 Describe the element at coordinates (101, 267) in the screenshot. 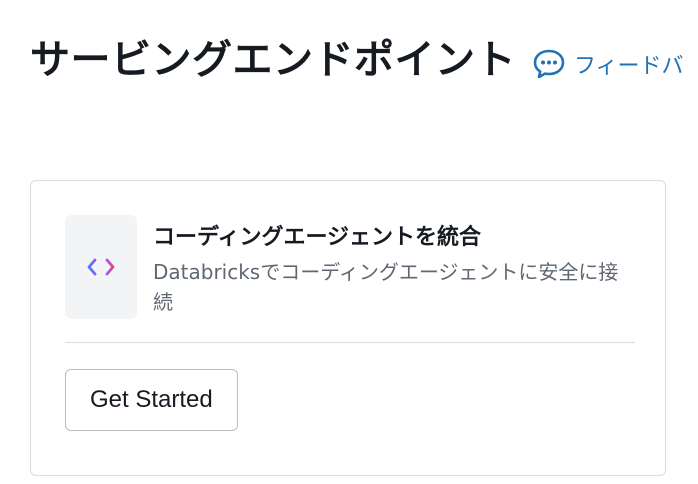

I see `code-brackets-icon` at that location.